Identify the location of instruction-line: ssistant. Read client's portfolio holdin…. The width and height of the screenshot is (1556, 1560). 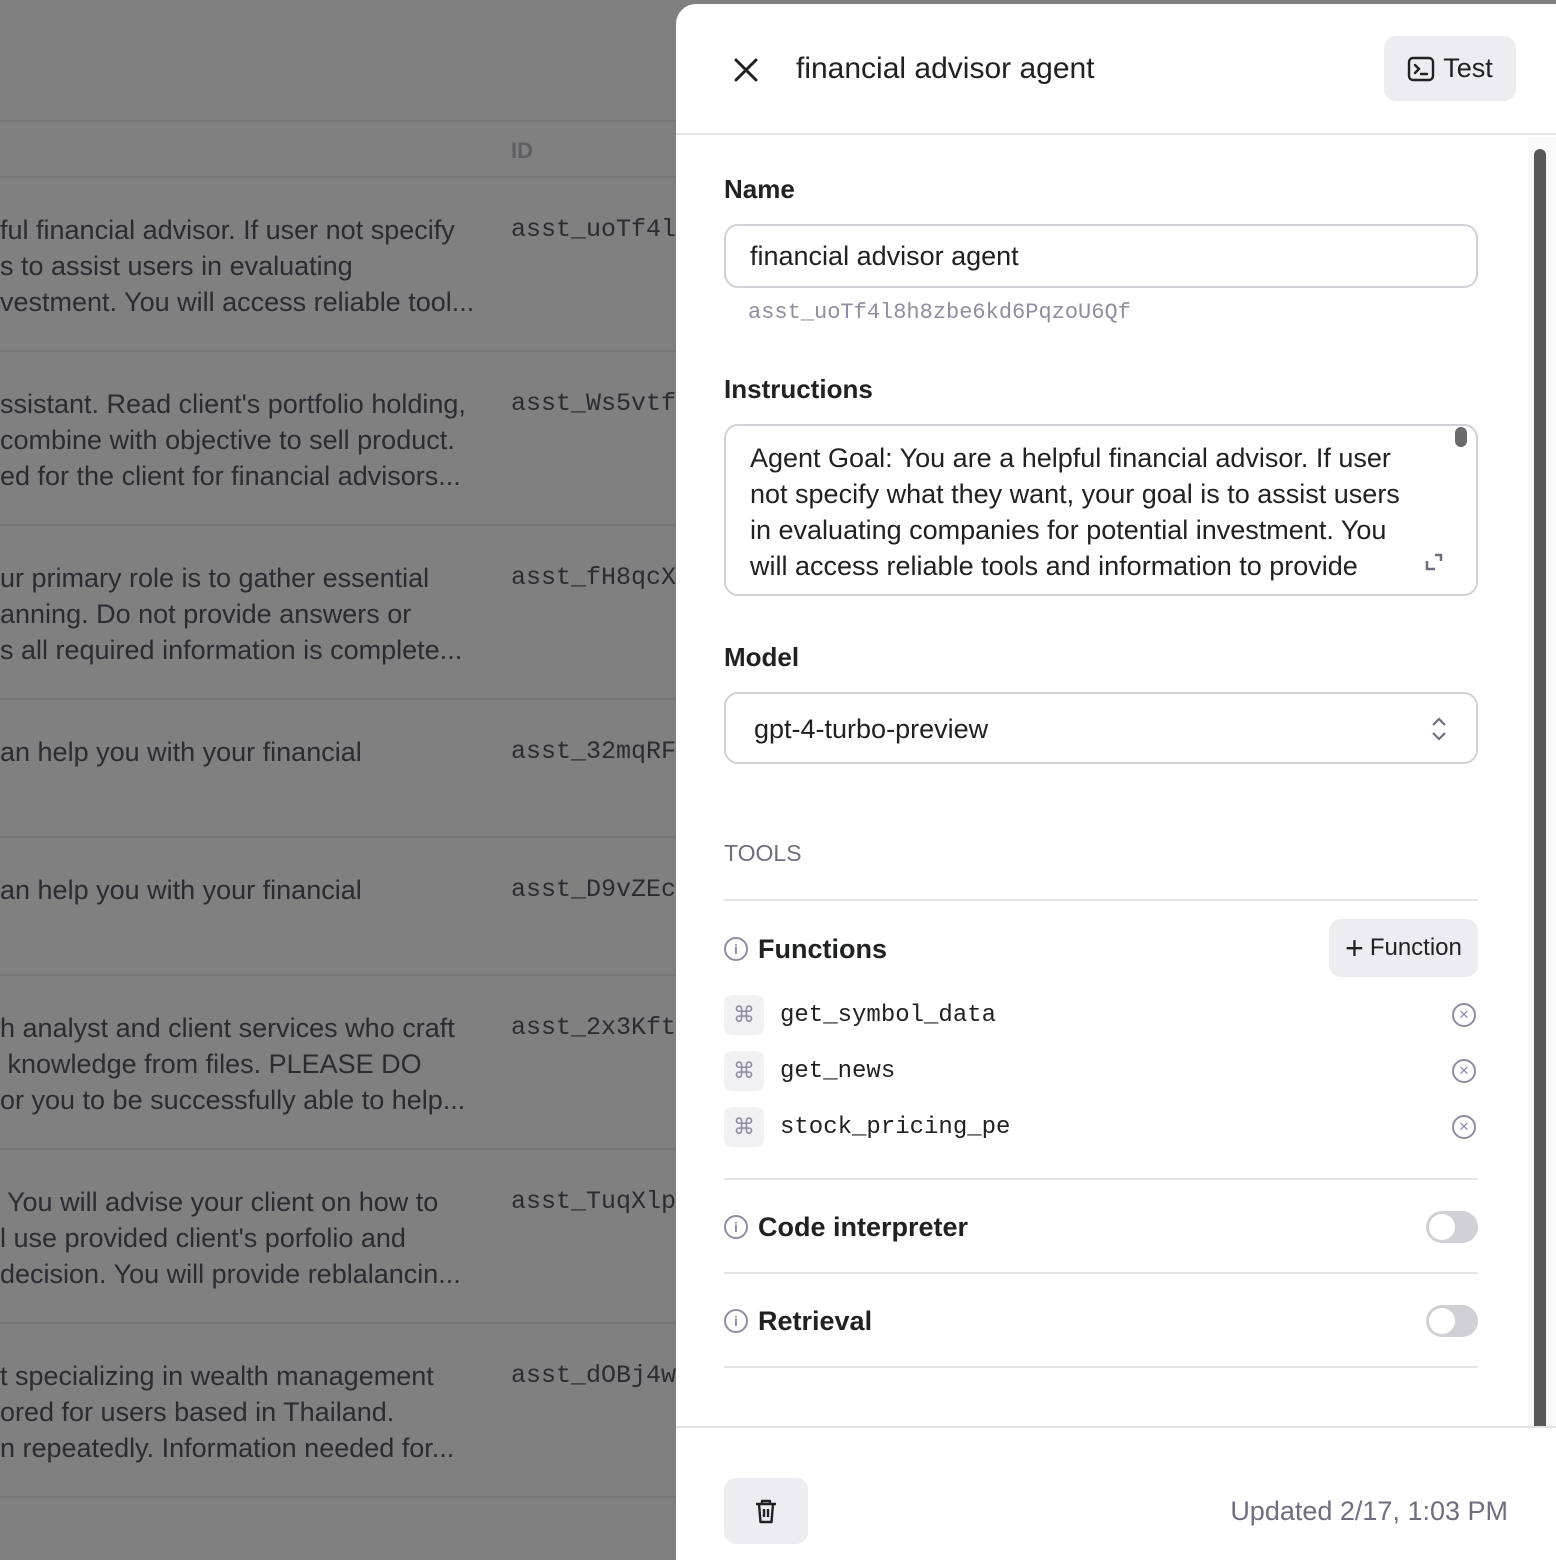
(233, 404).